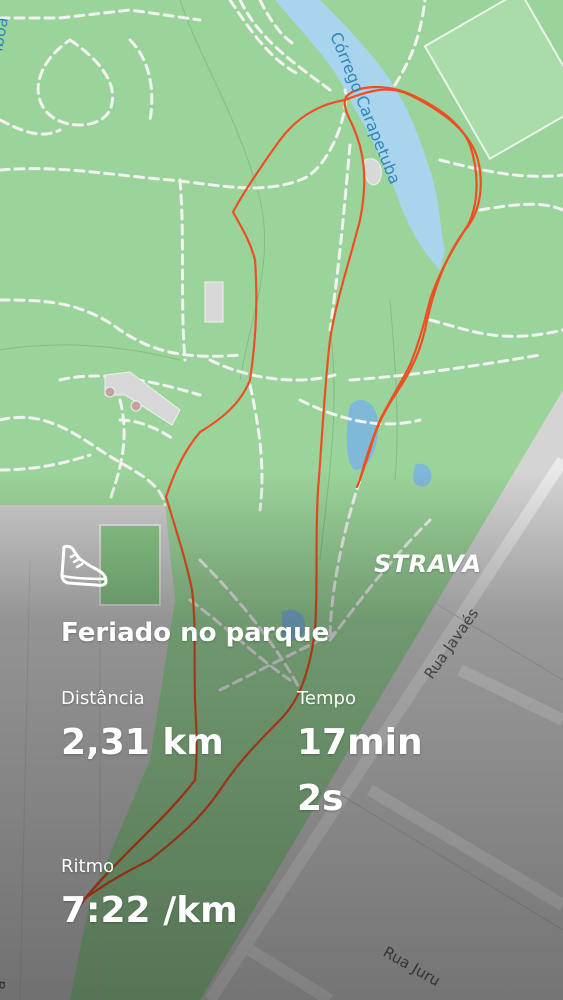  What do you see at coordinates (149, 910) in the screenshot?
I see `pace-value: 7:22 /km` at bounding box center [149, 910].